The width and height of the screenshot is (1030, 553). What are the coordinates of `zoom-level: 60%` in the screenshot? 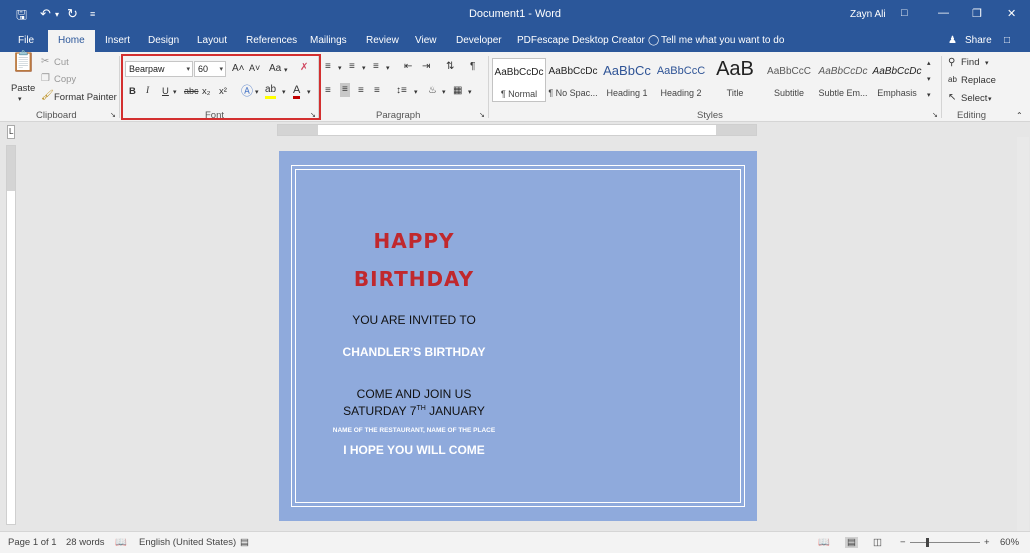 It's located at (1009, 542).